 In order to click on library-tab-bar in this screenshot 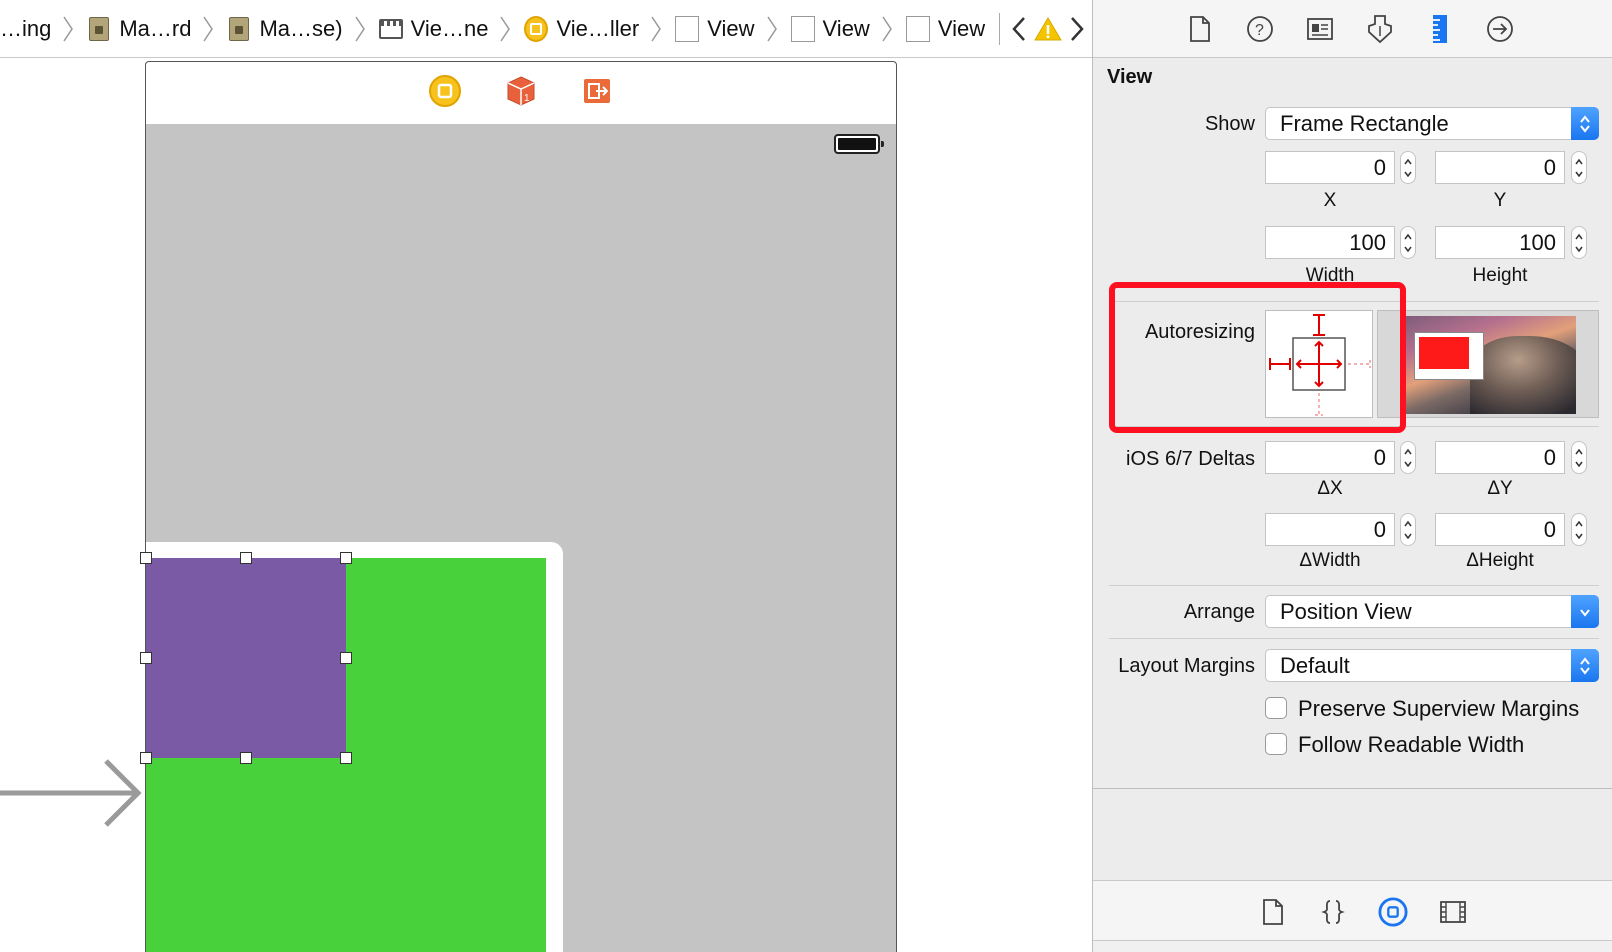, I will do `click(1352, 911)`.